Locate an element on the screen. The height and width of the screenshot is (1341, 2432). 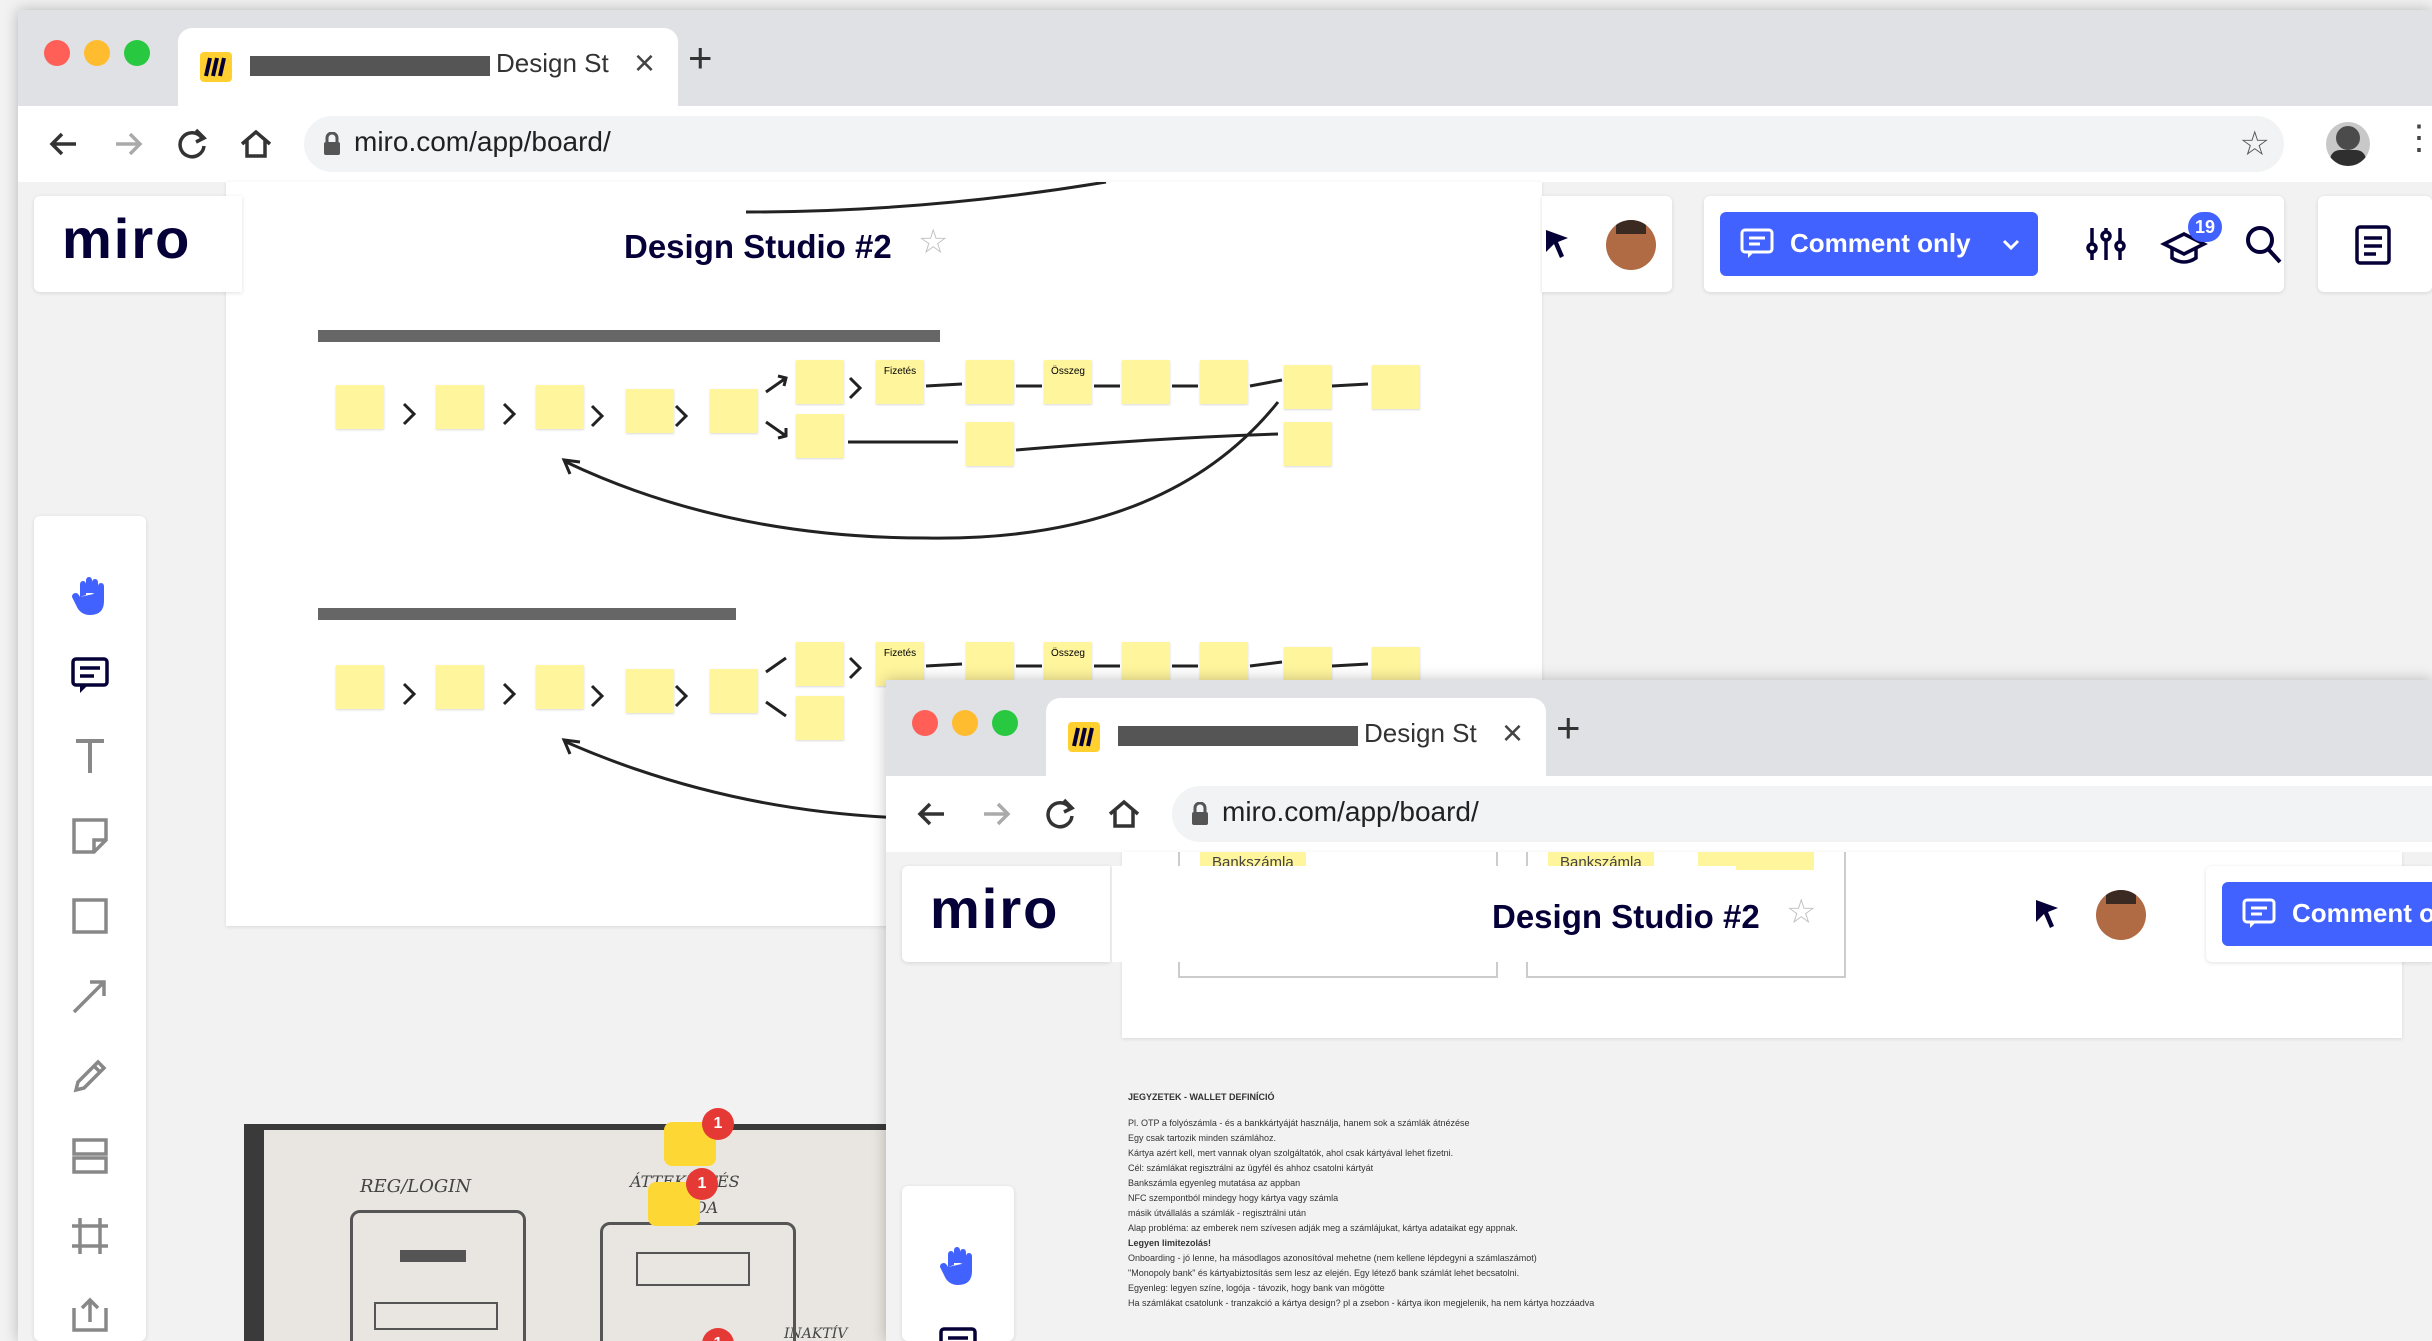
tool-pen is located at coordinates (90, 1076).